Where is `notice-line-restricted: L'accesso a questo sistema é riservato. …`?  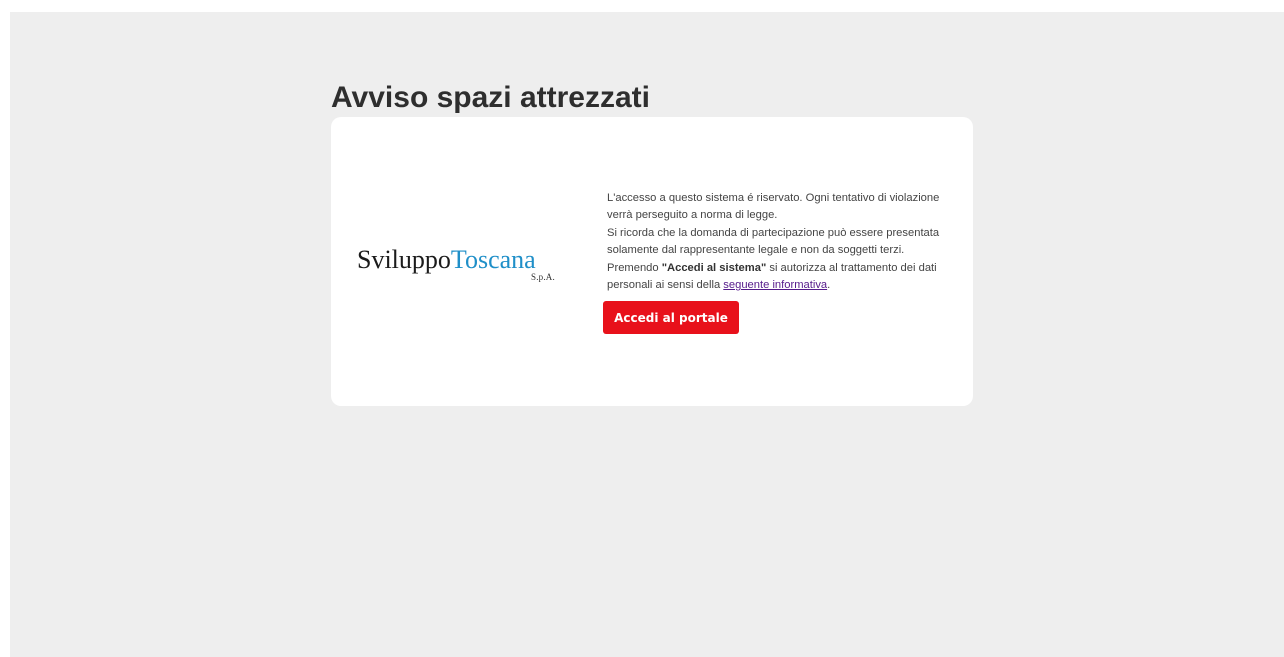
notice-line-restricted: L'accesso a questo sistema é riservato. … is located at coordinates (773, 207).